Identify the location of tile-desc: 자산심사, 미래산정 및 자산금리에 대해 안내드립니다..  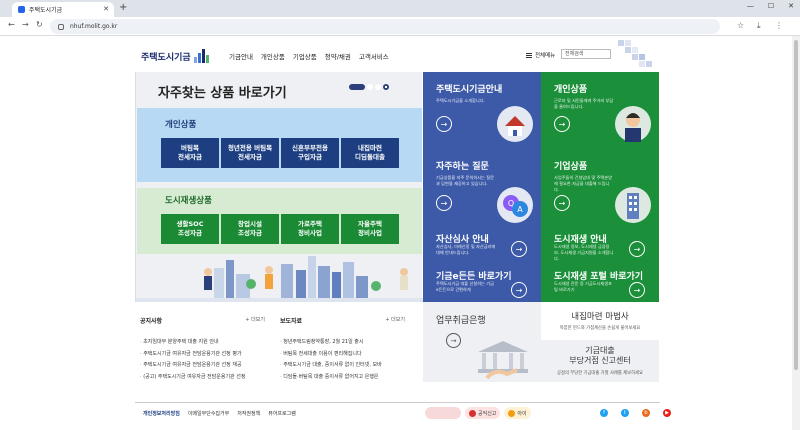
(466, 249).